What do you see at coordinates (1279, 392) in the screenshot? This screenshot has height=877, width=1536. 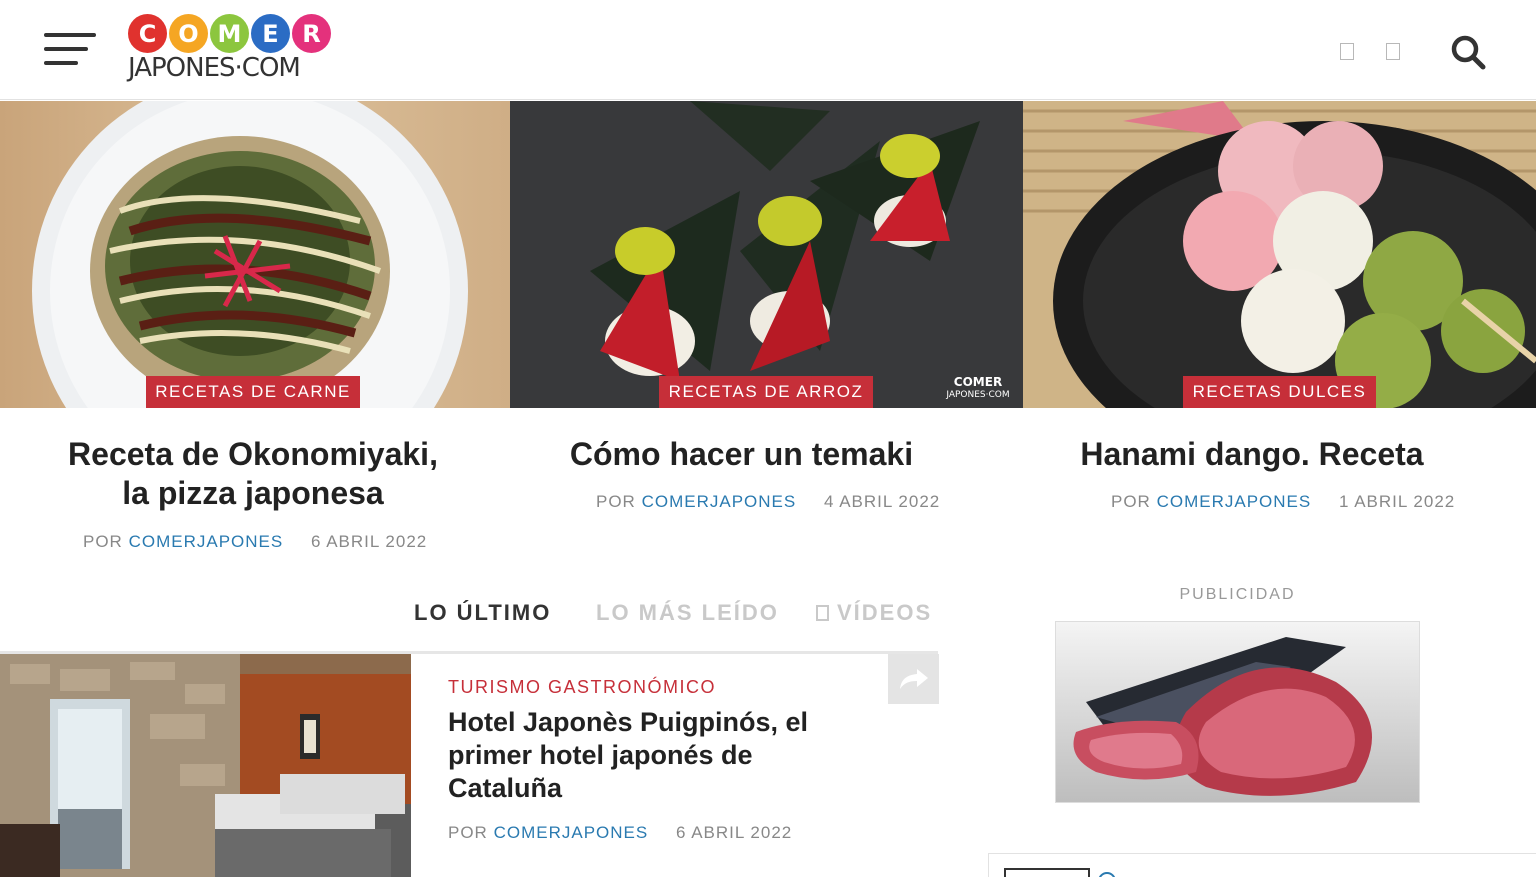 I see `category-badge-dulces: RECETAS DULCES` at bounding box center [1279, 392].